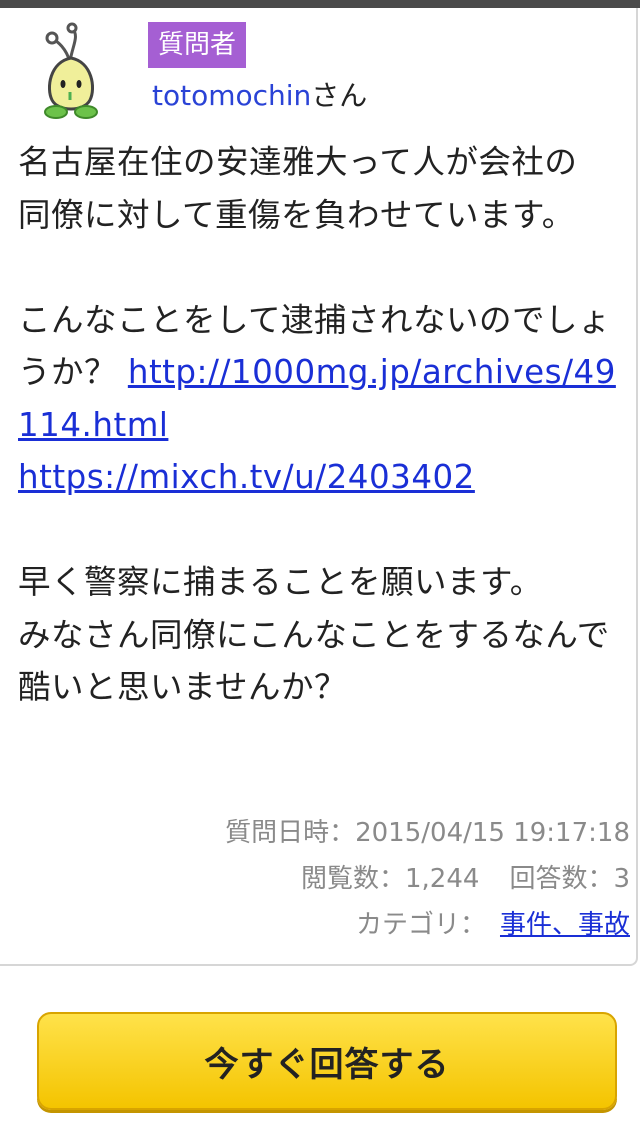 This screenshot has width=640, height=1136. I want to click on stats-row: 閲覧数：1,244 回答数：3, so click(427, 879).